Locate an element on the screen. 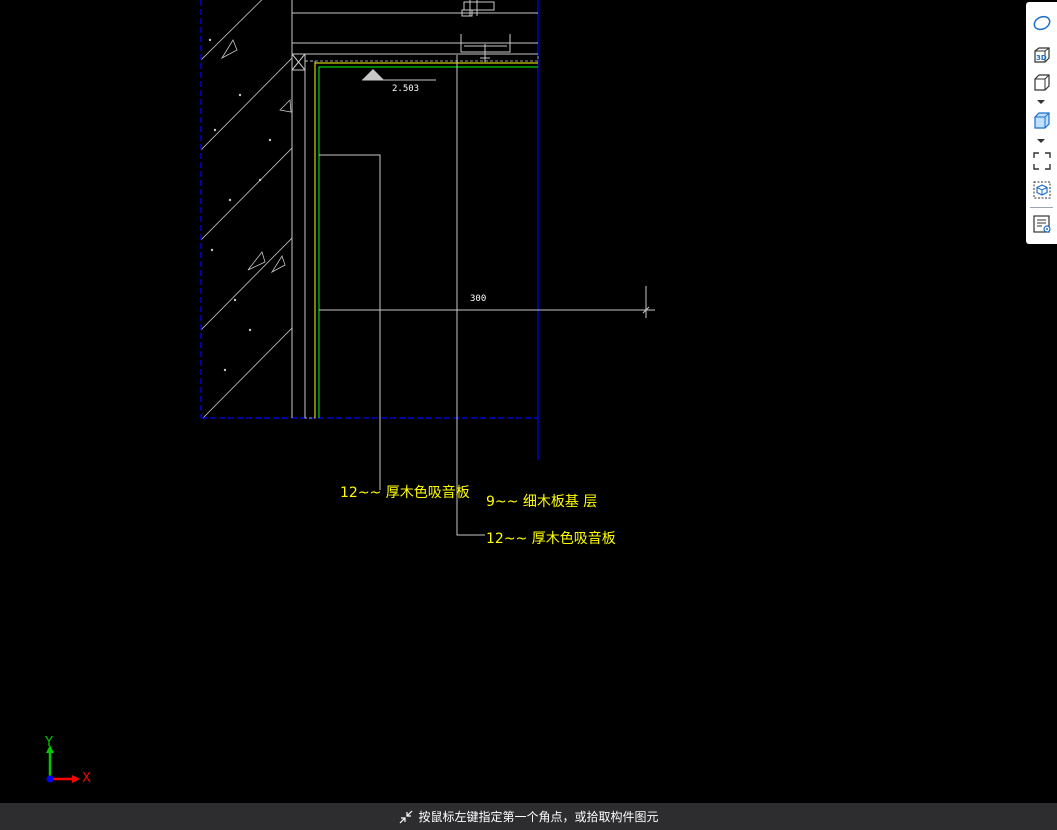 The height and width of the screenshot is (830, 1057). property-list-button is located at coordinates (1041, 224).